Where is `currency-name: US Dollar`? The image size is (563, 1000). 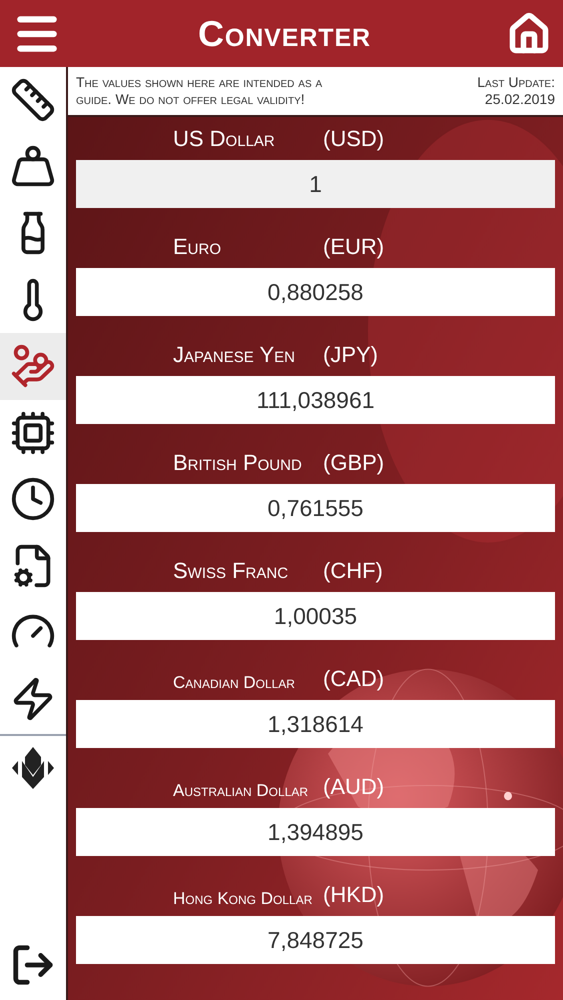 currency-name: US Dollar is located at coordinates (224, 139).